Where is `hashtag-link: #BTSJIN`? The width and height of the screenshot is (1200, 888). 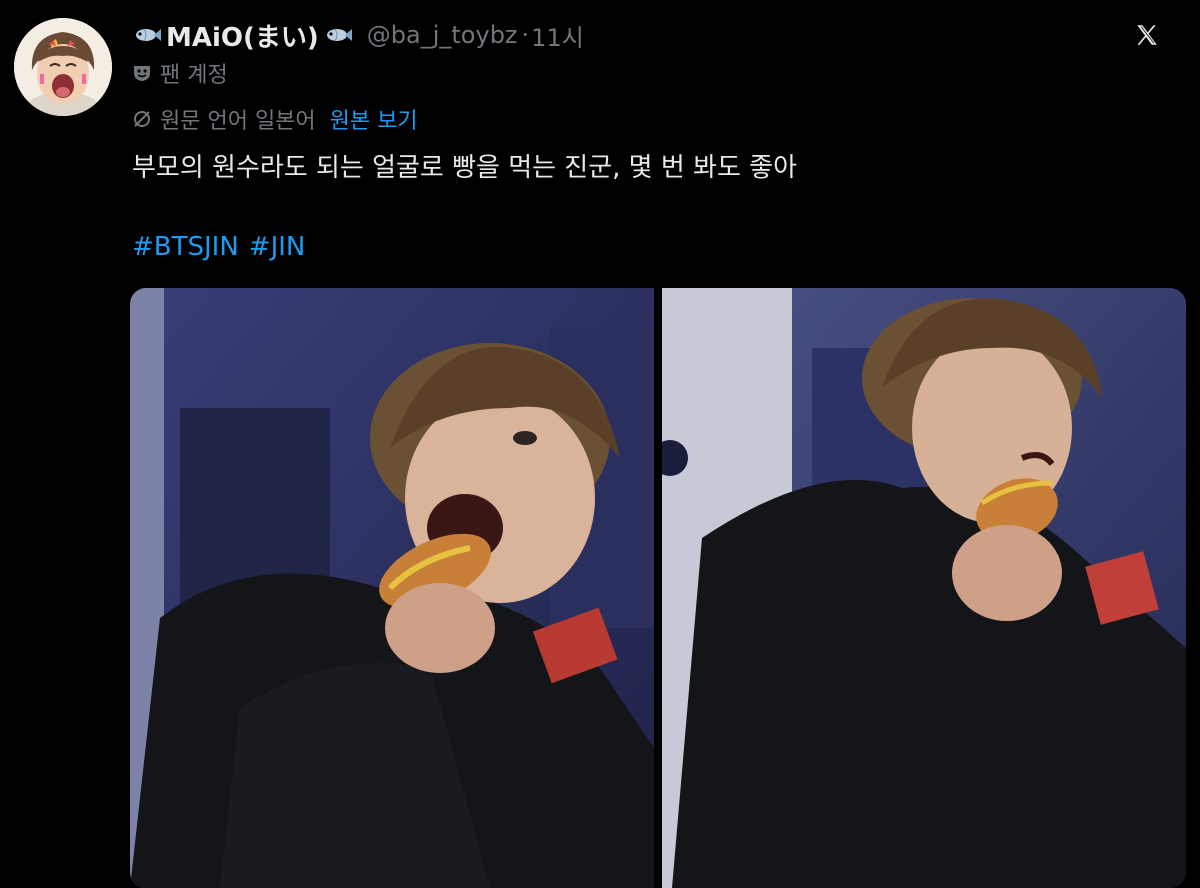
hashtag-link: #BTSJIN is located at coordinates (185, 247).